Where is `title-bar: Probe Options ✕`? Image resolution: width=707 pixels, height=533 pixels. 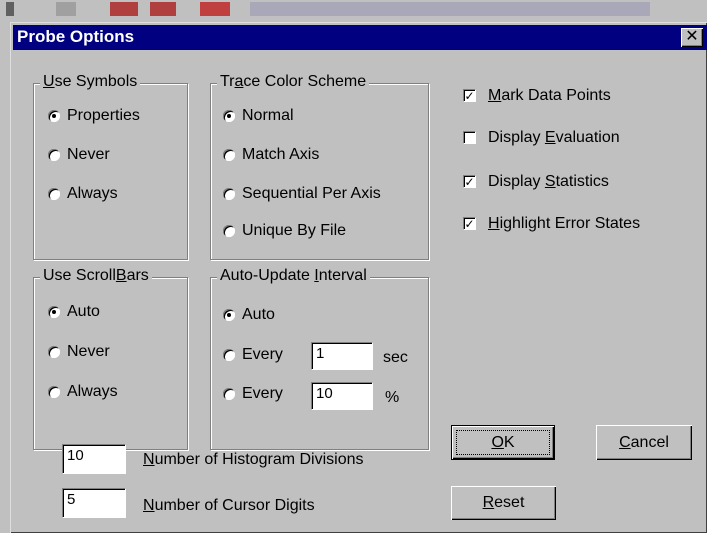
title-bar: Probe Options ✕ is located at coordinates (360, 37).